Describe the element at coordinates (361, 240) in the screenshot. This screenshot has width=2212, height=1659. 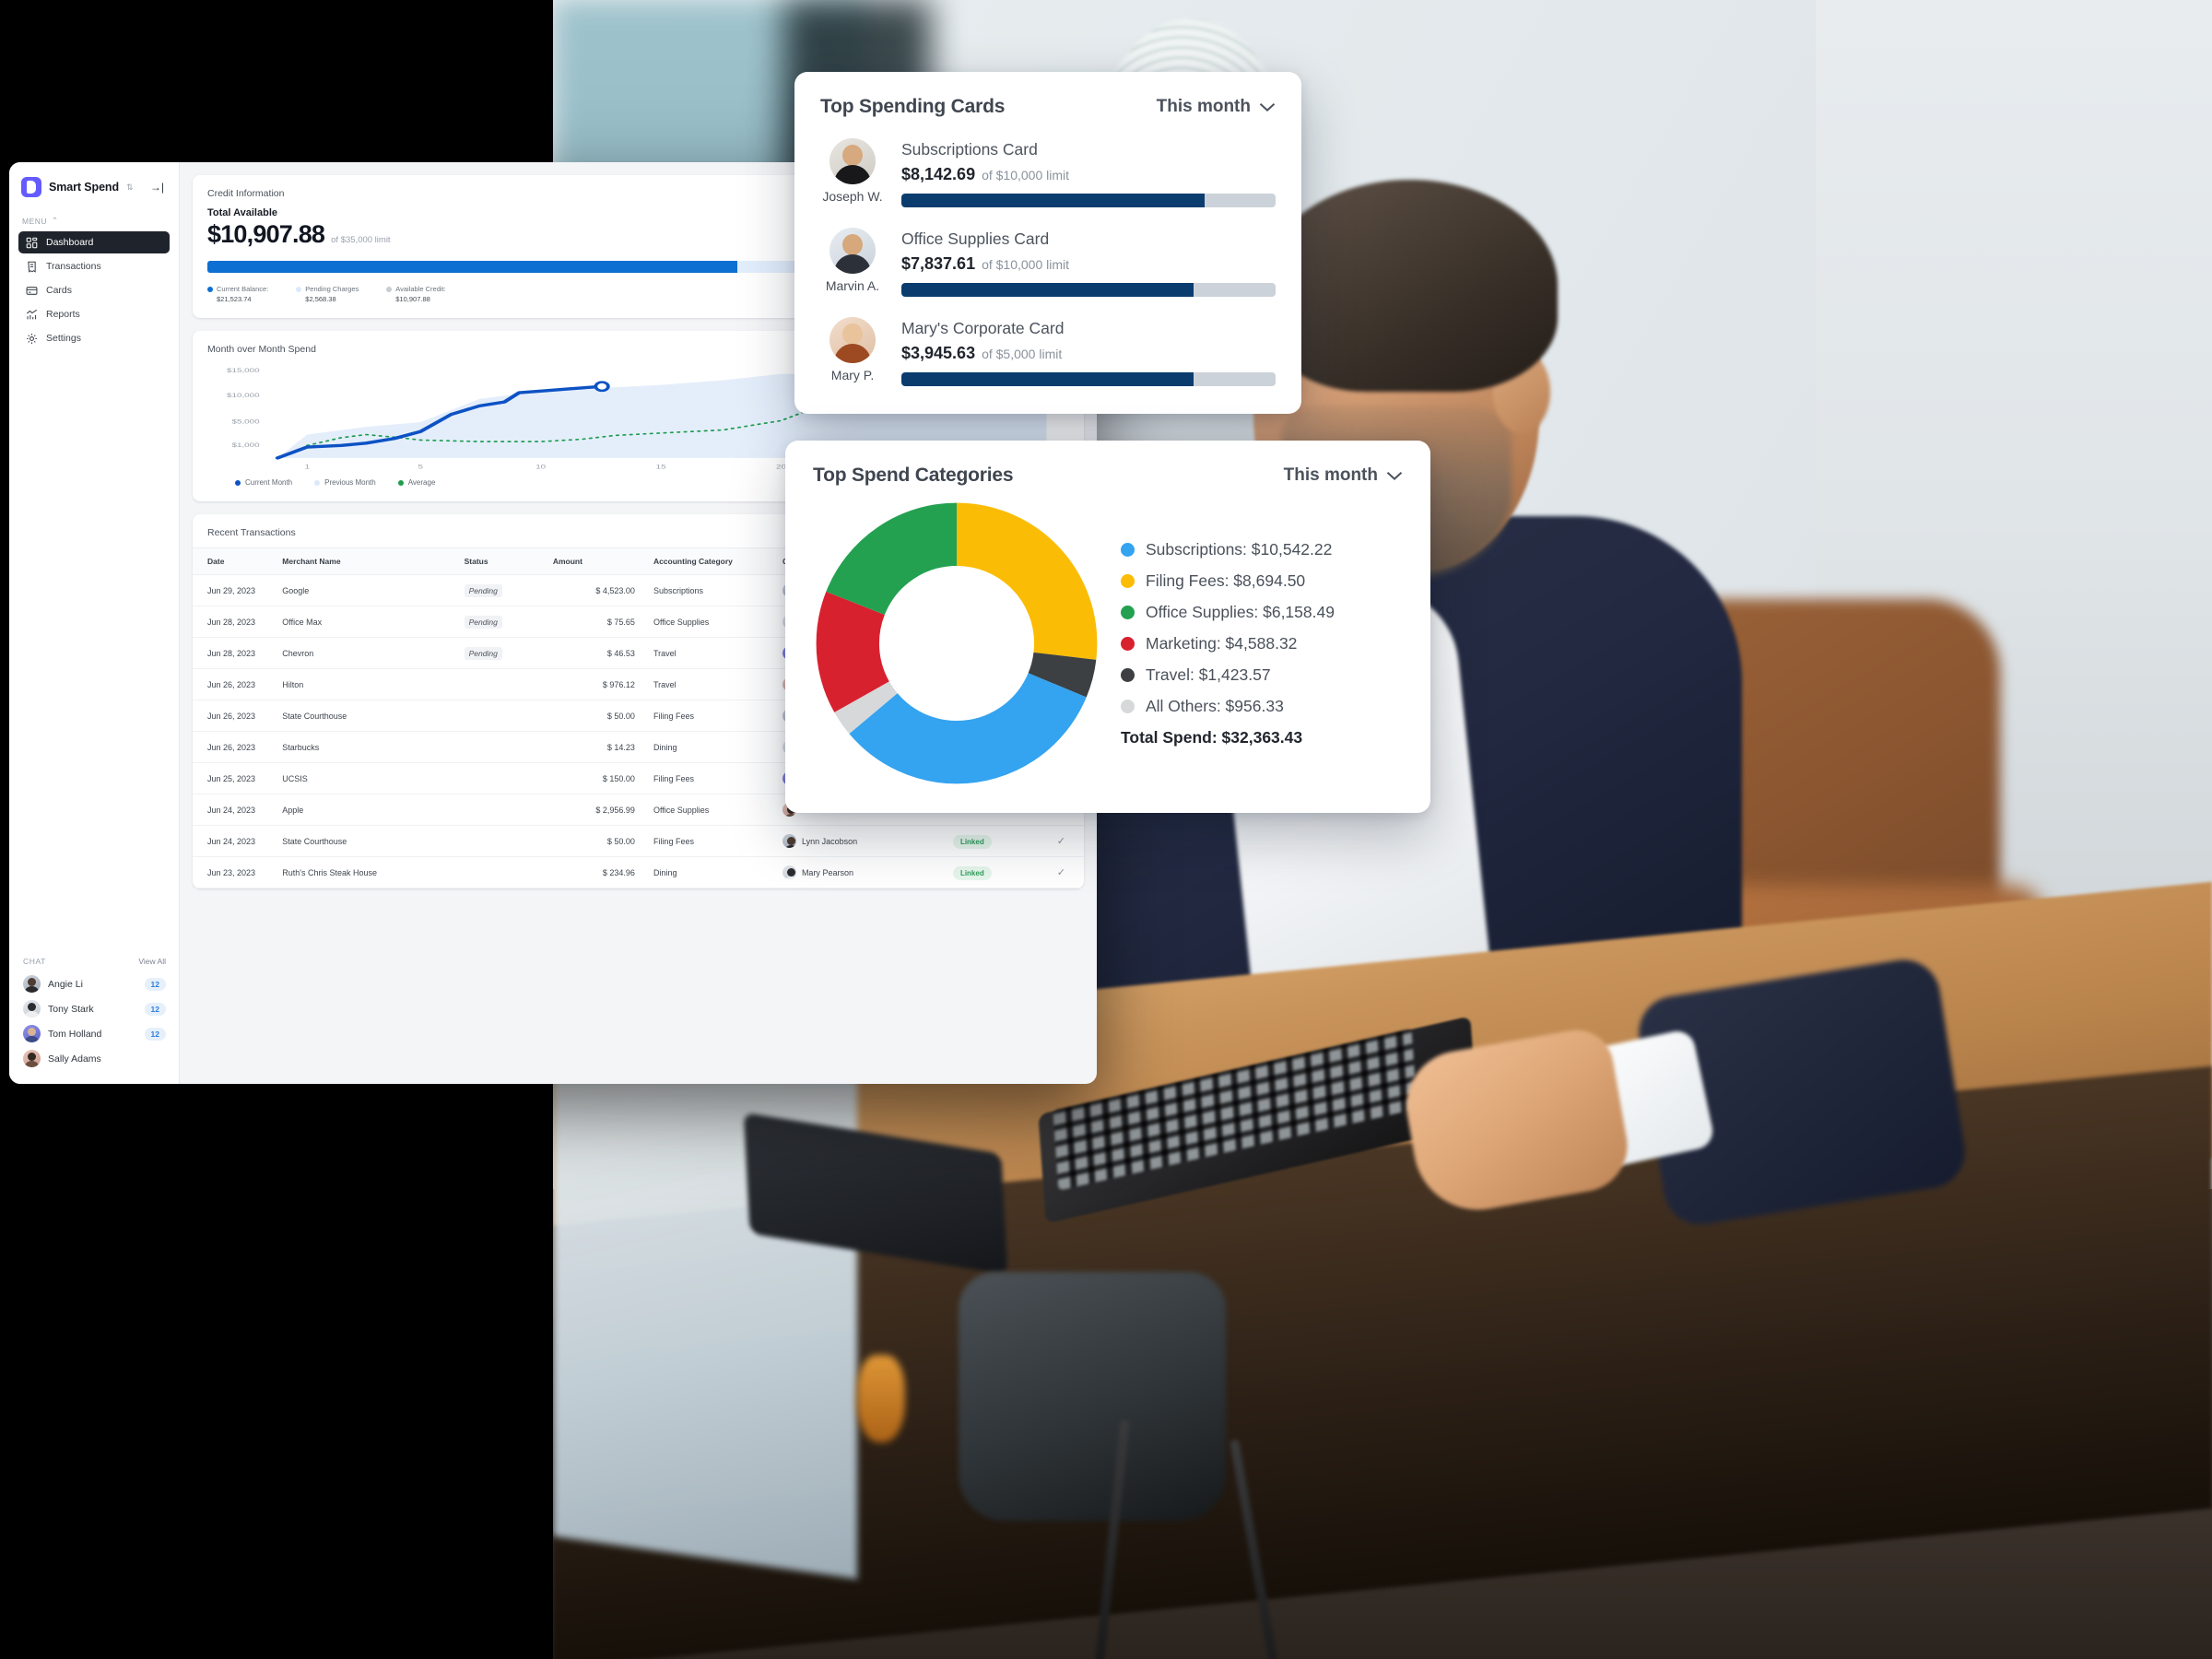
I see `credit-limit-text: of $35,000 limit` at that location.